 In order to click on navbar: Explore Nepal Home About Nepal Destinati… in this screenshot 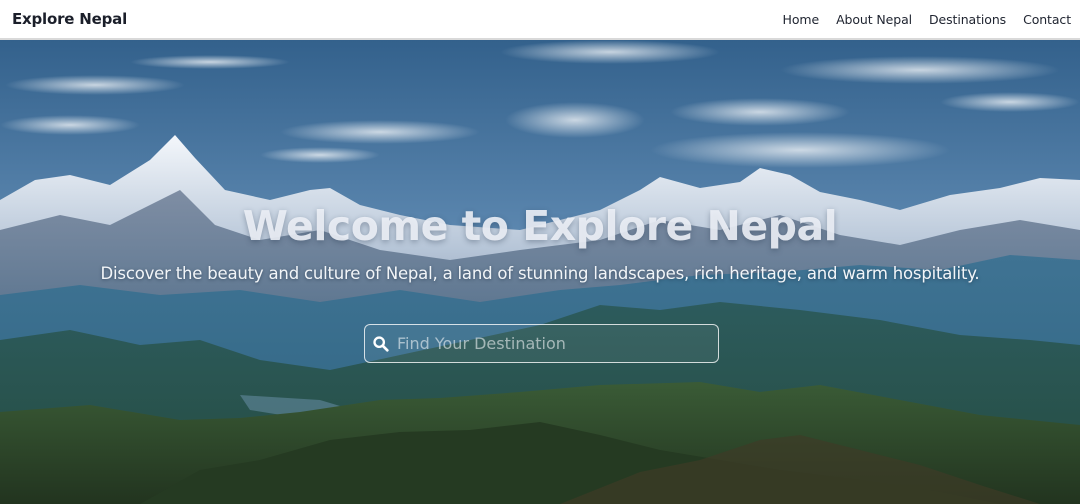, I will do `click(540, 19)`.